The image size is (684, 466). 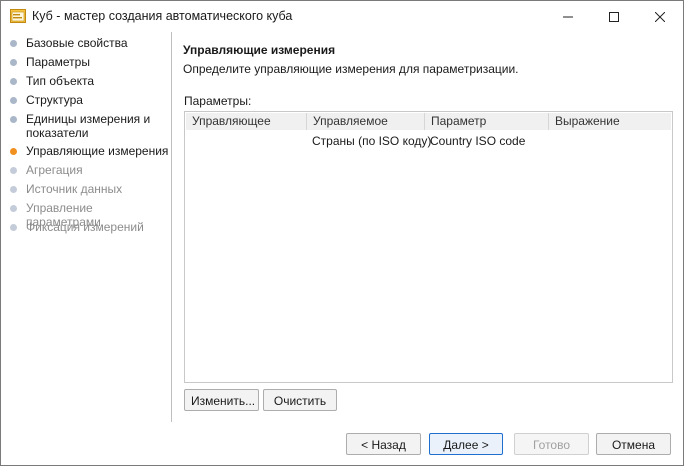 I want to click on step-units-and-measures: Единицы измерения и показатели, so click(x=85, y=126).